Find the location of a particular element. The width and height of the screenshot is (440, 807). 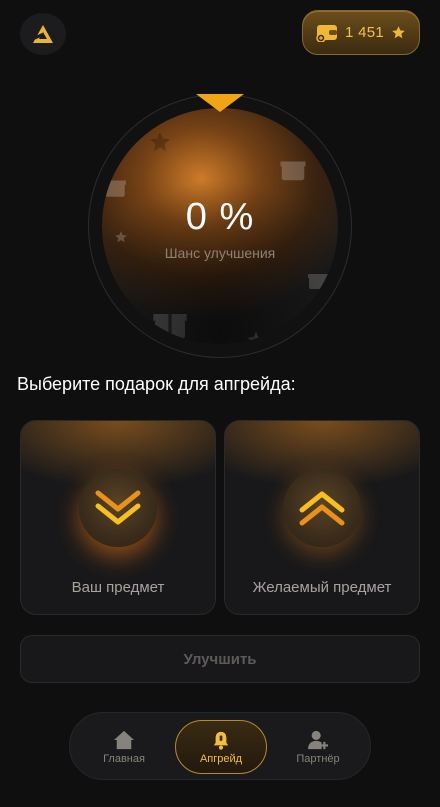

section-title: Выберите подарок для апгрейда: is located at coordinates (156, 384).